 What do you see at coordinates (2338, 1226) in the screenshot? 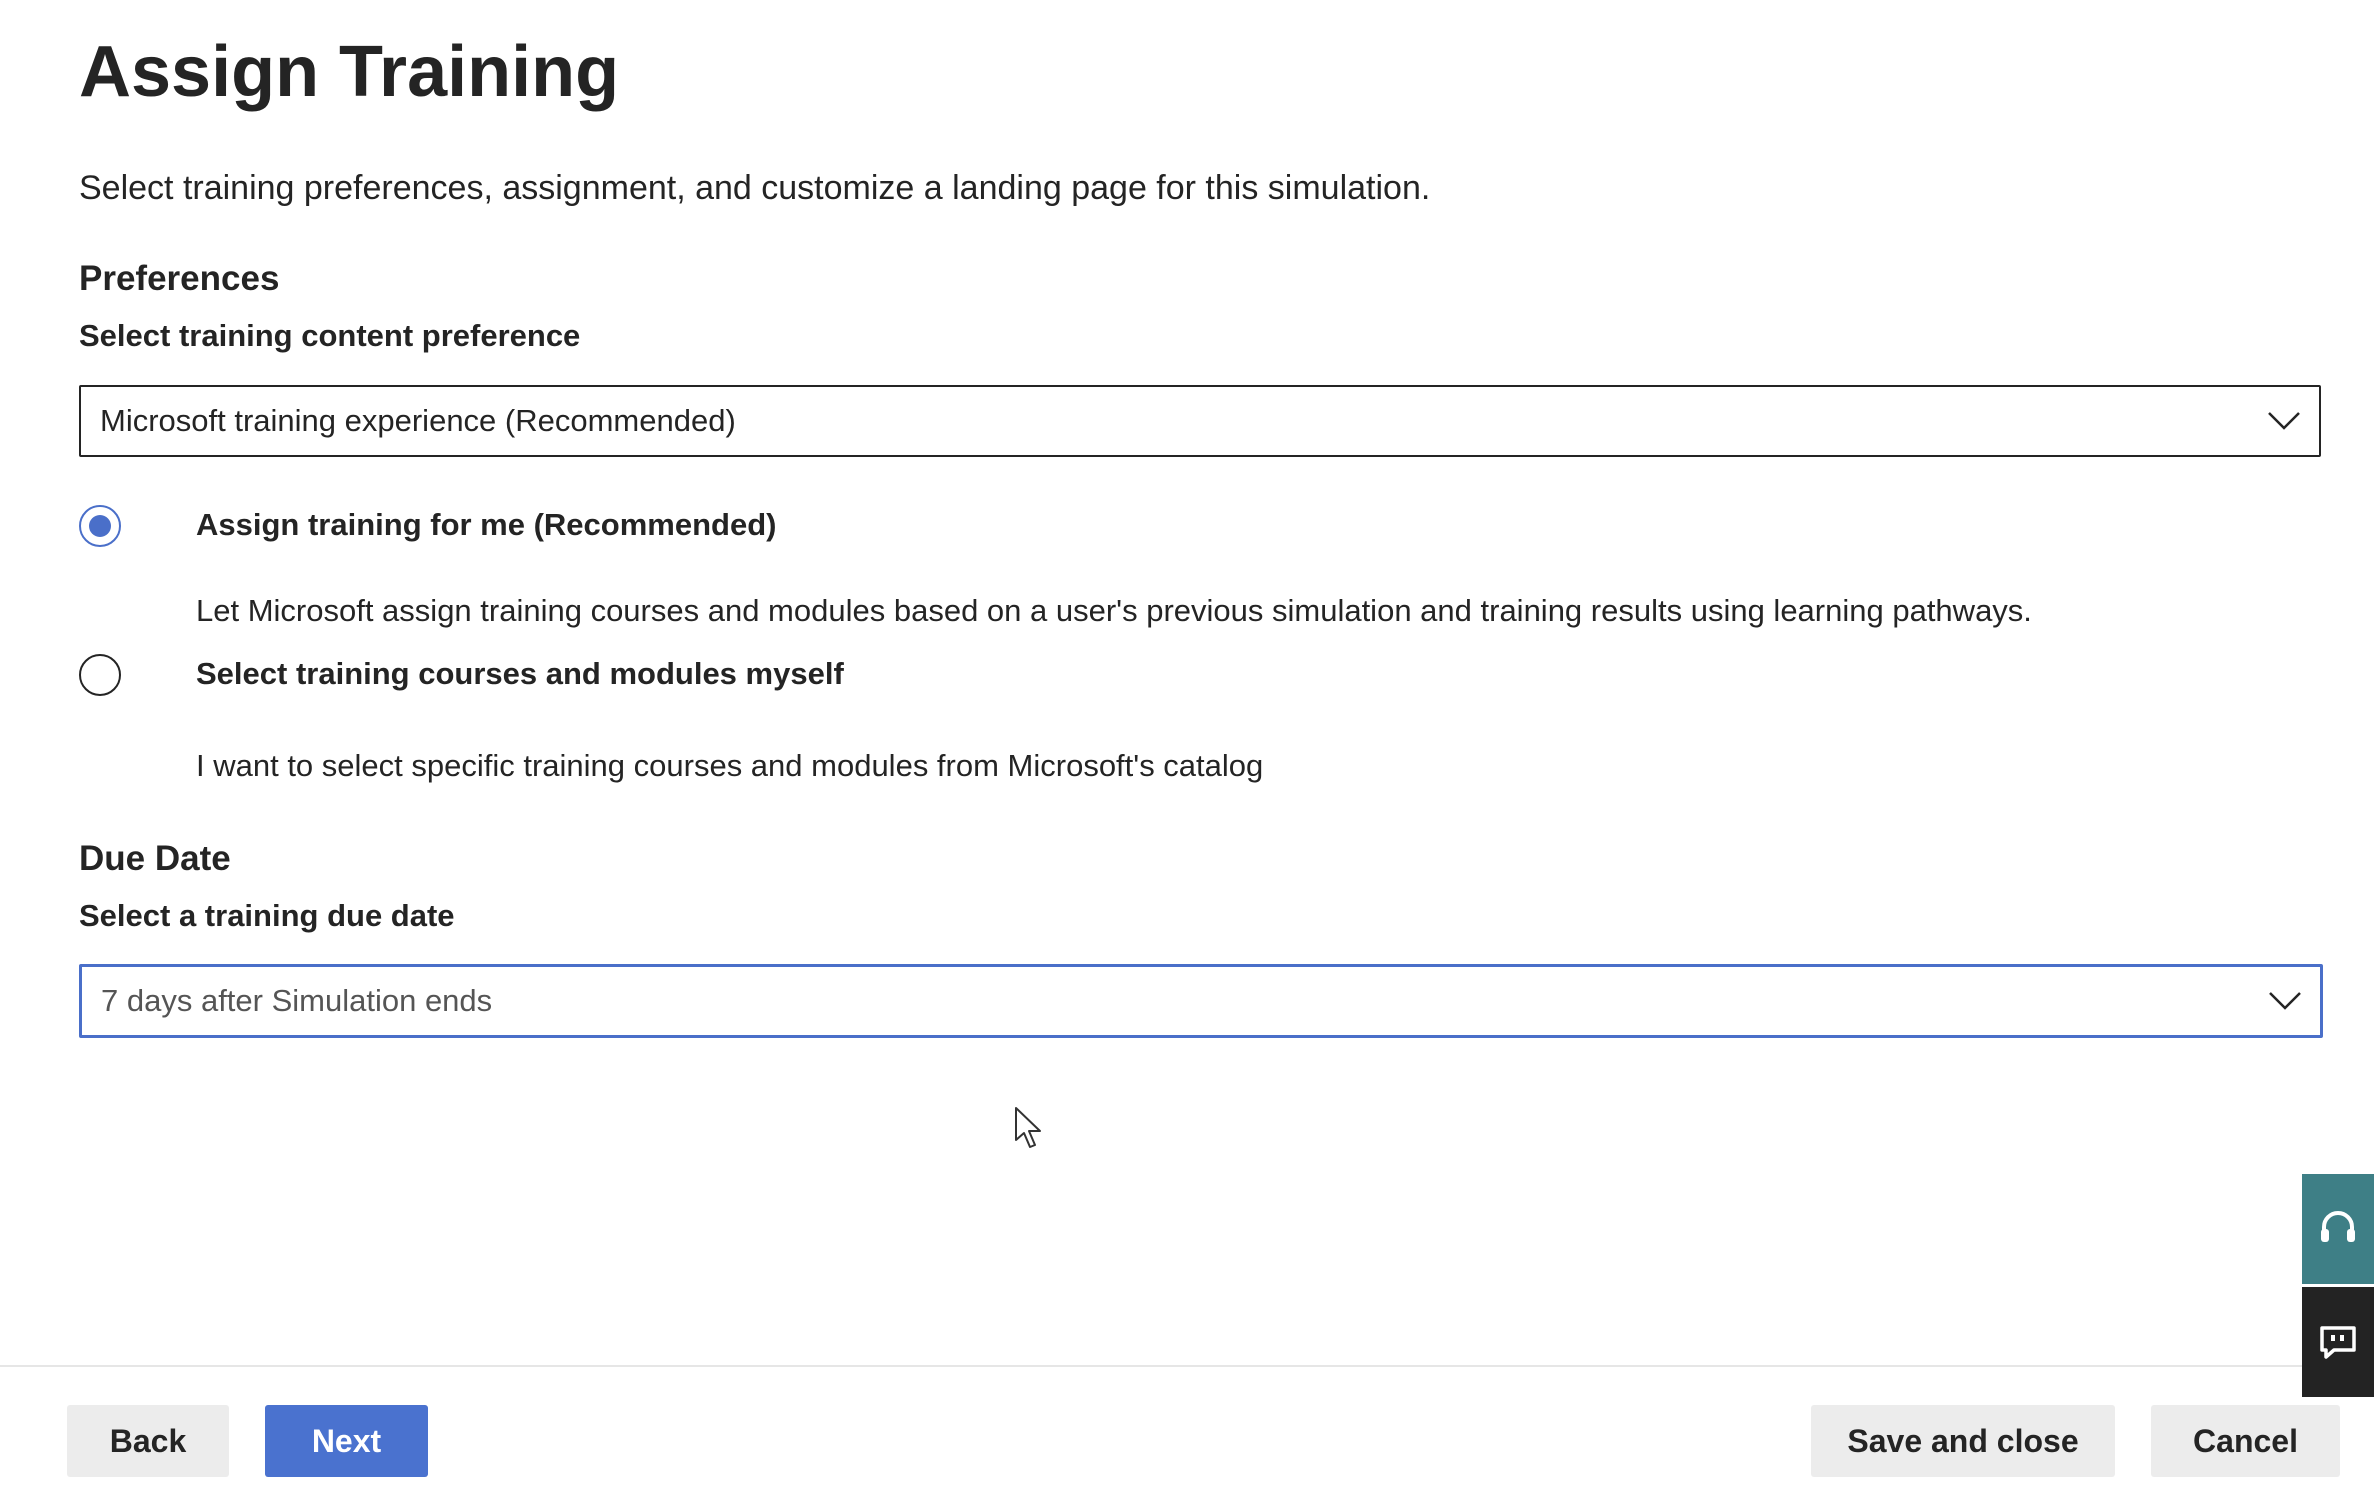
I see `headset-icon` at bounding box center [2338, 1226].